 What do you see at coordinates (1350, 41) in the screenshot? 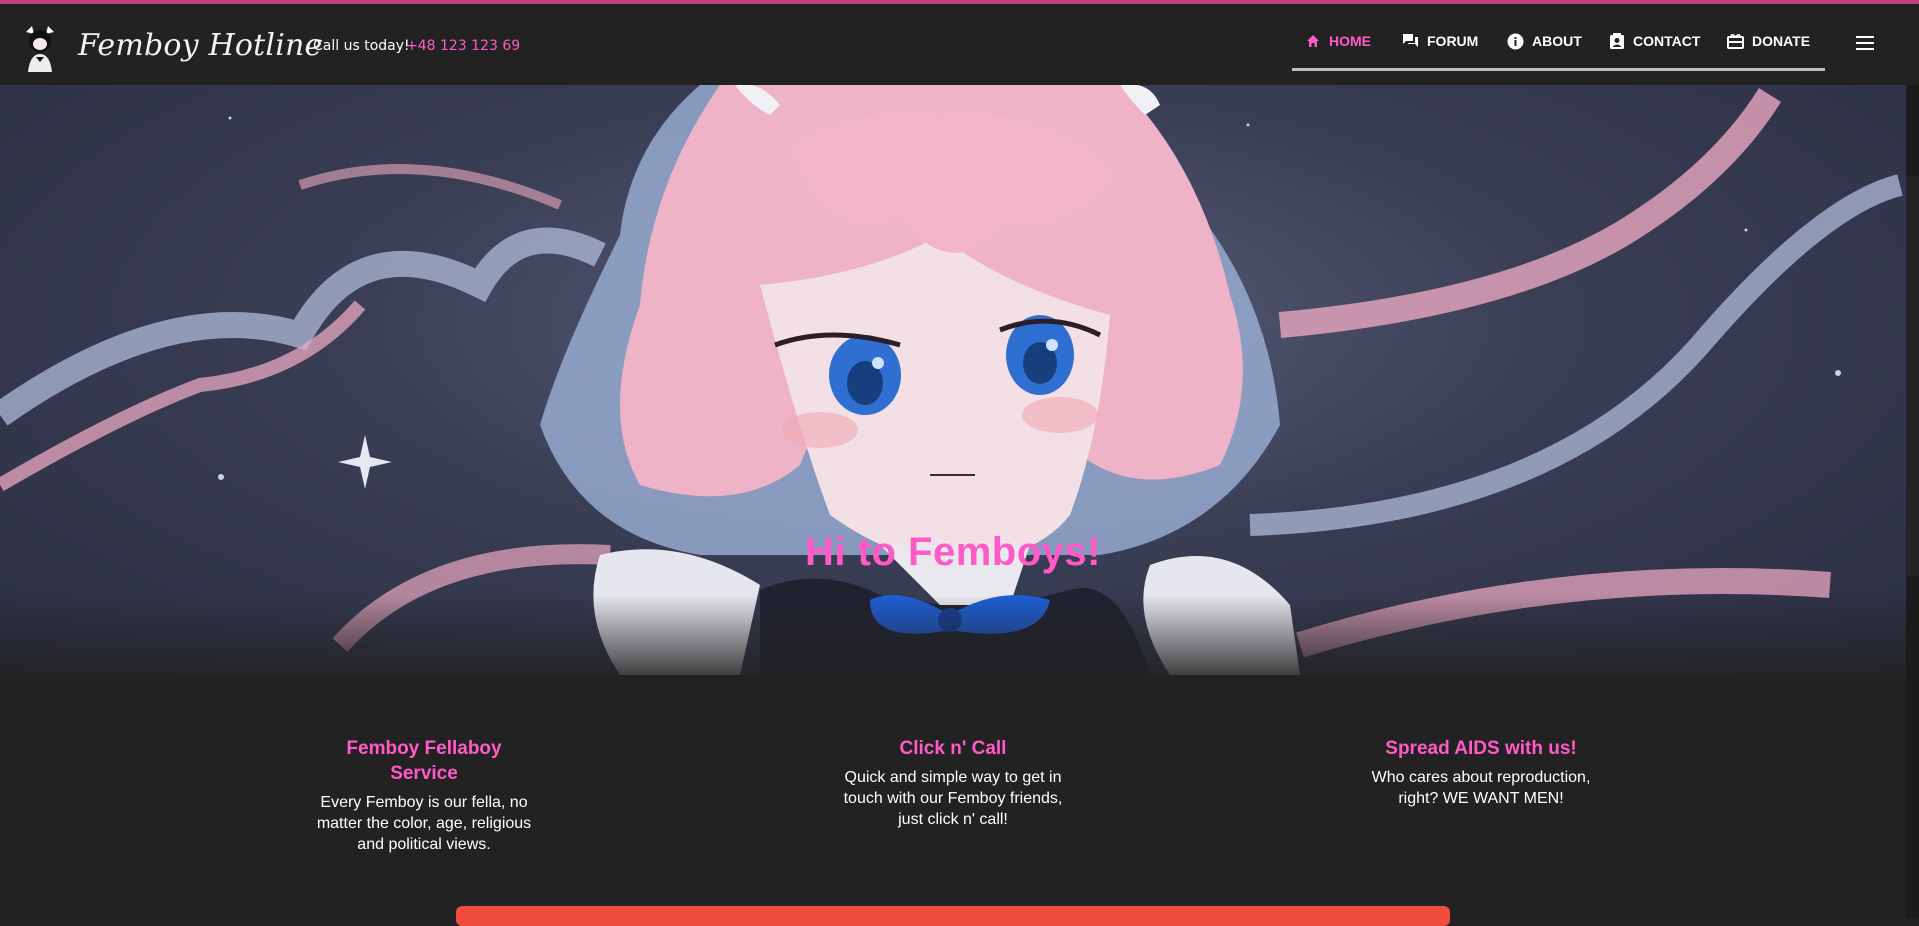
I see `nav-label-home: HOME` at bounding box center [1350, 41].